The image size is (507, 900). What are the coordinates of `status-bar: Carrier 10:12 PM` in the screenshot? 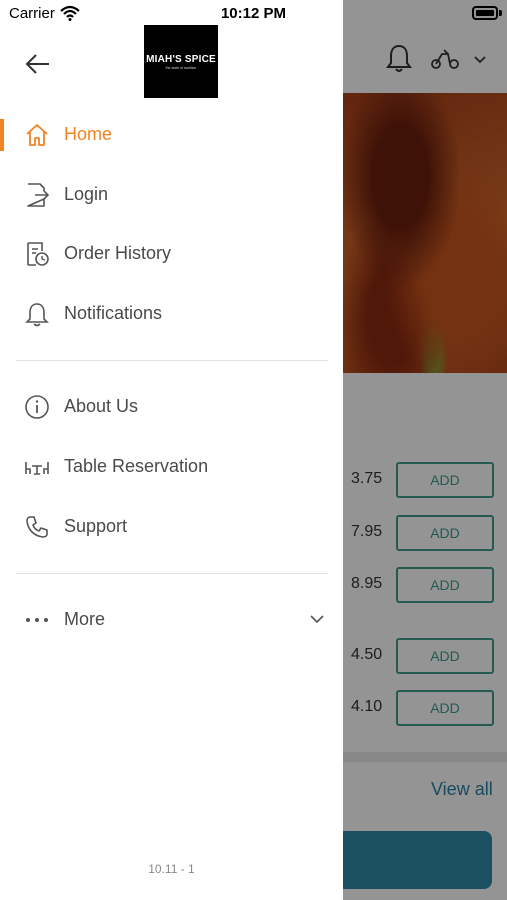 It's located at (253, 14).